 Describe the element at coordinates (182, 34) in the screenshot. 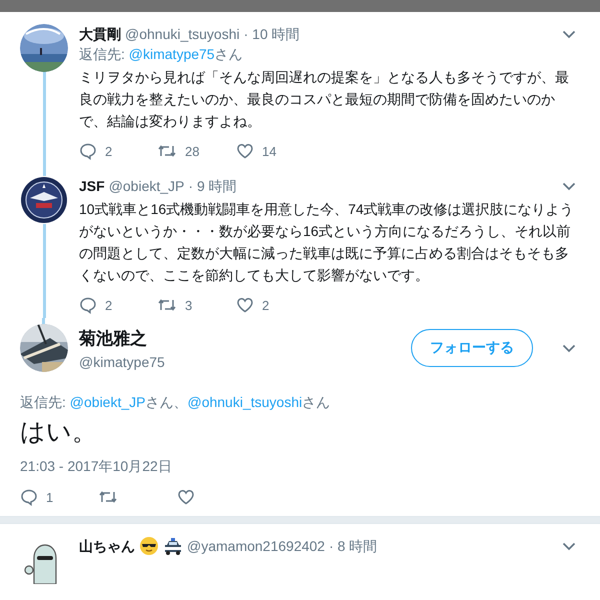

I see `user-handle: @ohnuki_tsuyoshi` at that location.